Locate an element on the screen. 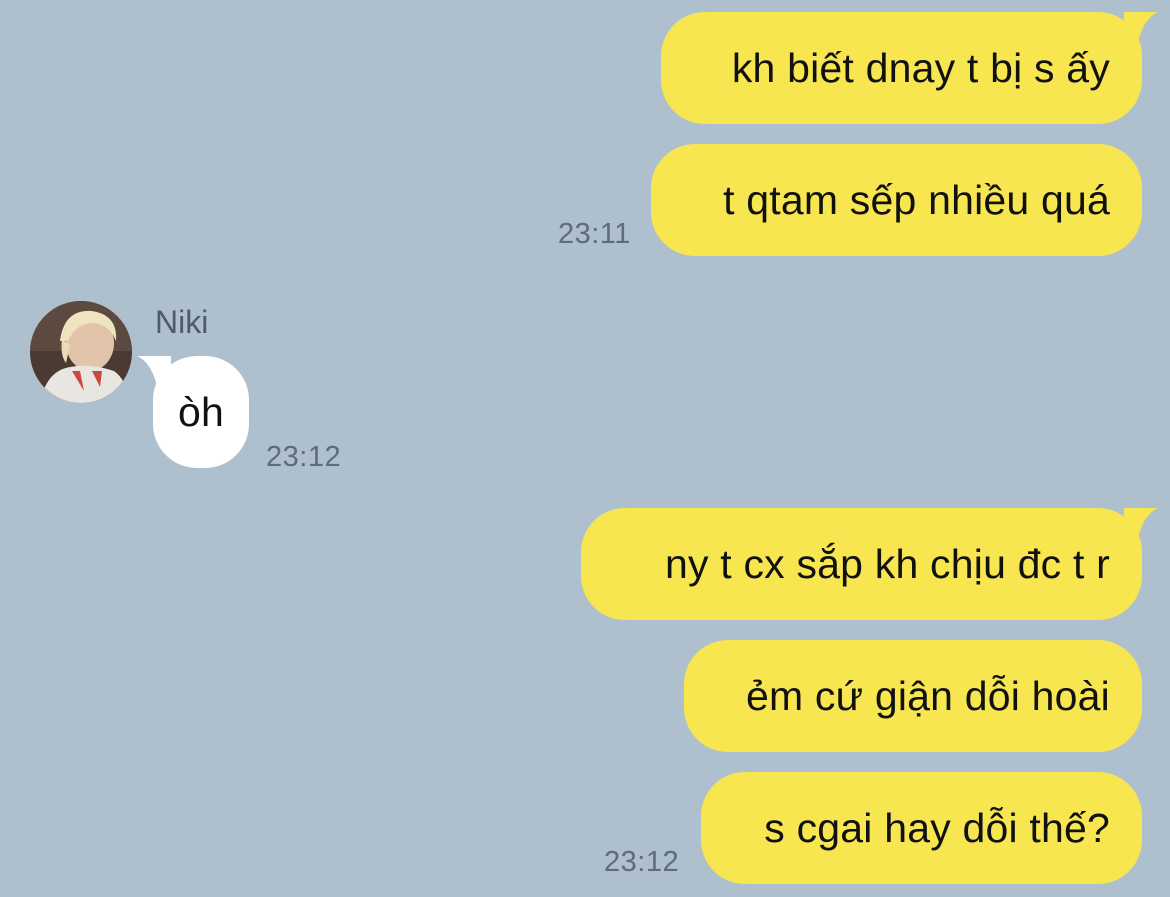 The width and height of the screenshot is (1170, 897). outgoing-message: t qtam sếp nhiều quá is located at coordinates (896, 200).